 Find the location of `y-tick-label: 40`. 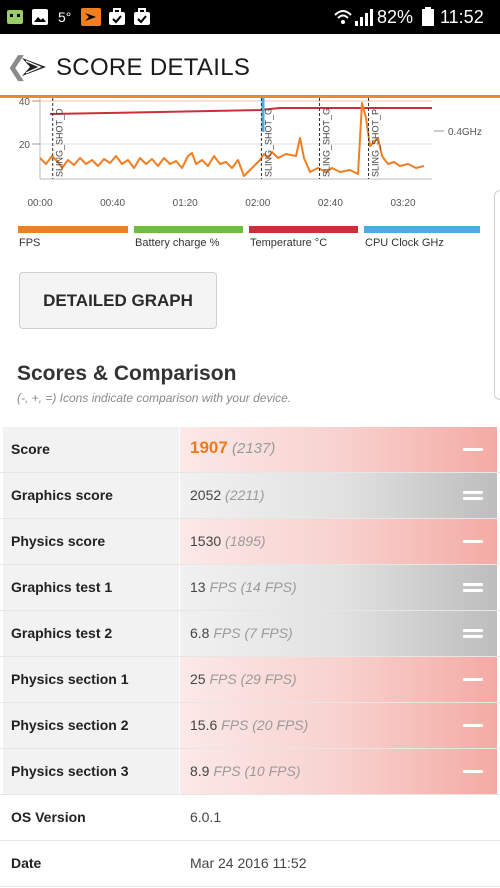

y-tick-label: 40 is located at coordinates (25, 103).